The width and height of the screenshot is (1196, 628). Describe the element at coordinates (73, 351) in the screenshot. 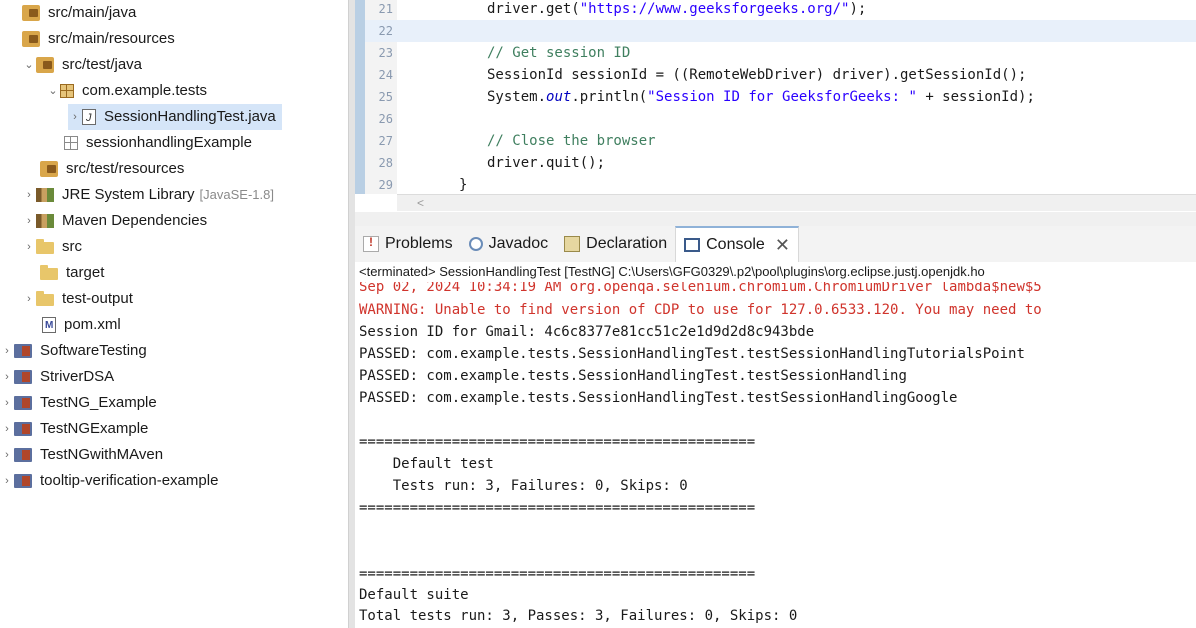

I see `tree-item-softwaretesting: › SoftwareTesting` at that location.